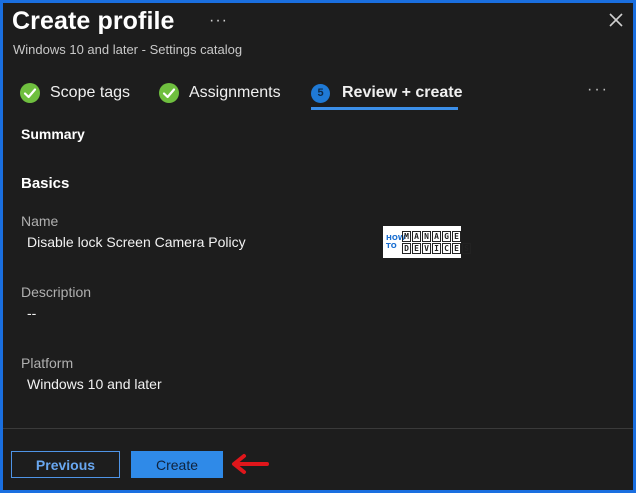 The width and height of the screenshot is (636, 493). Describe the element at coordinates (402, 92) in the screenshot. I see `tab-label: Review + create` at that location.